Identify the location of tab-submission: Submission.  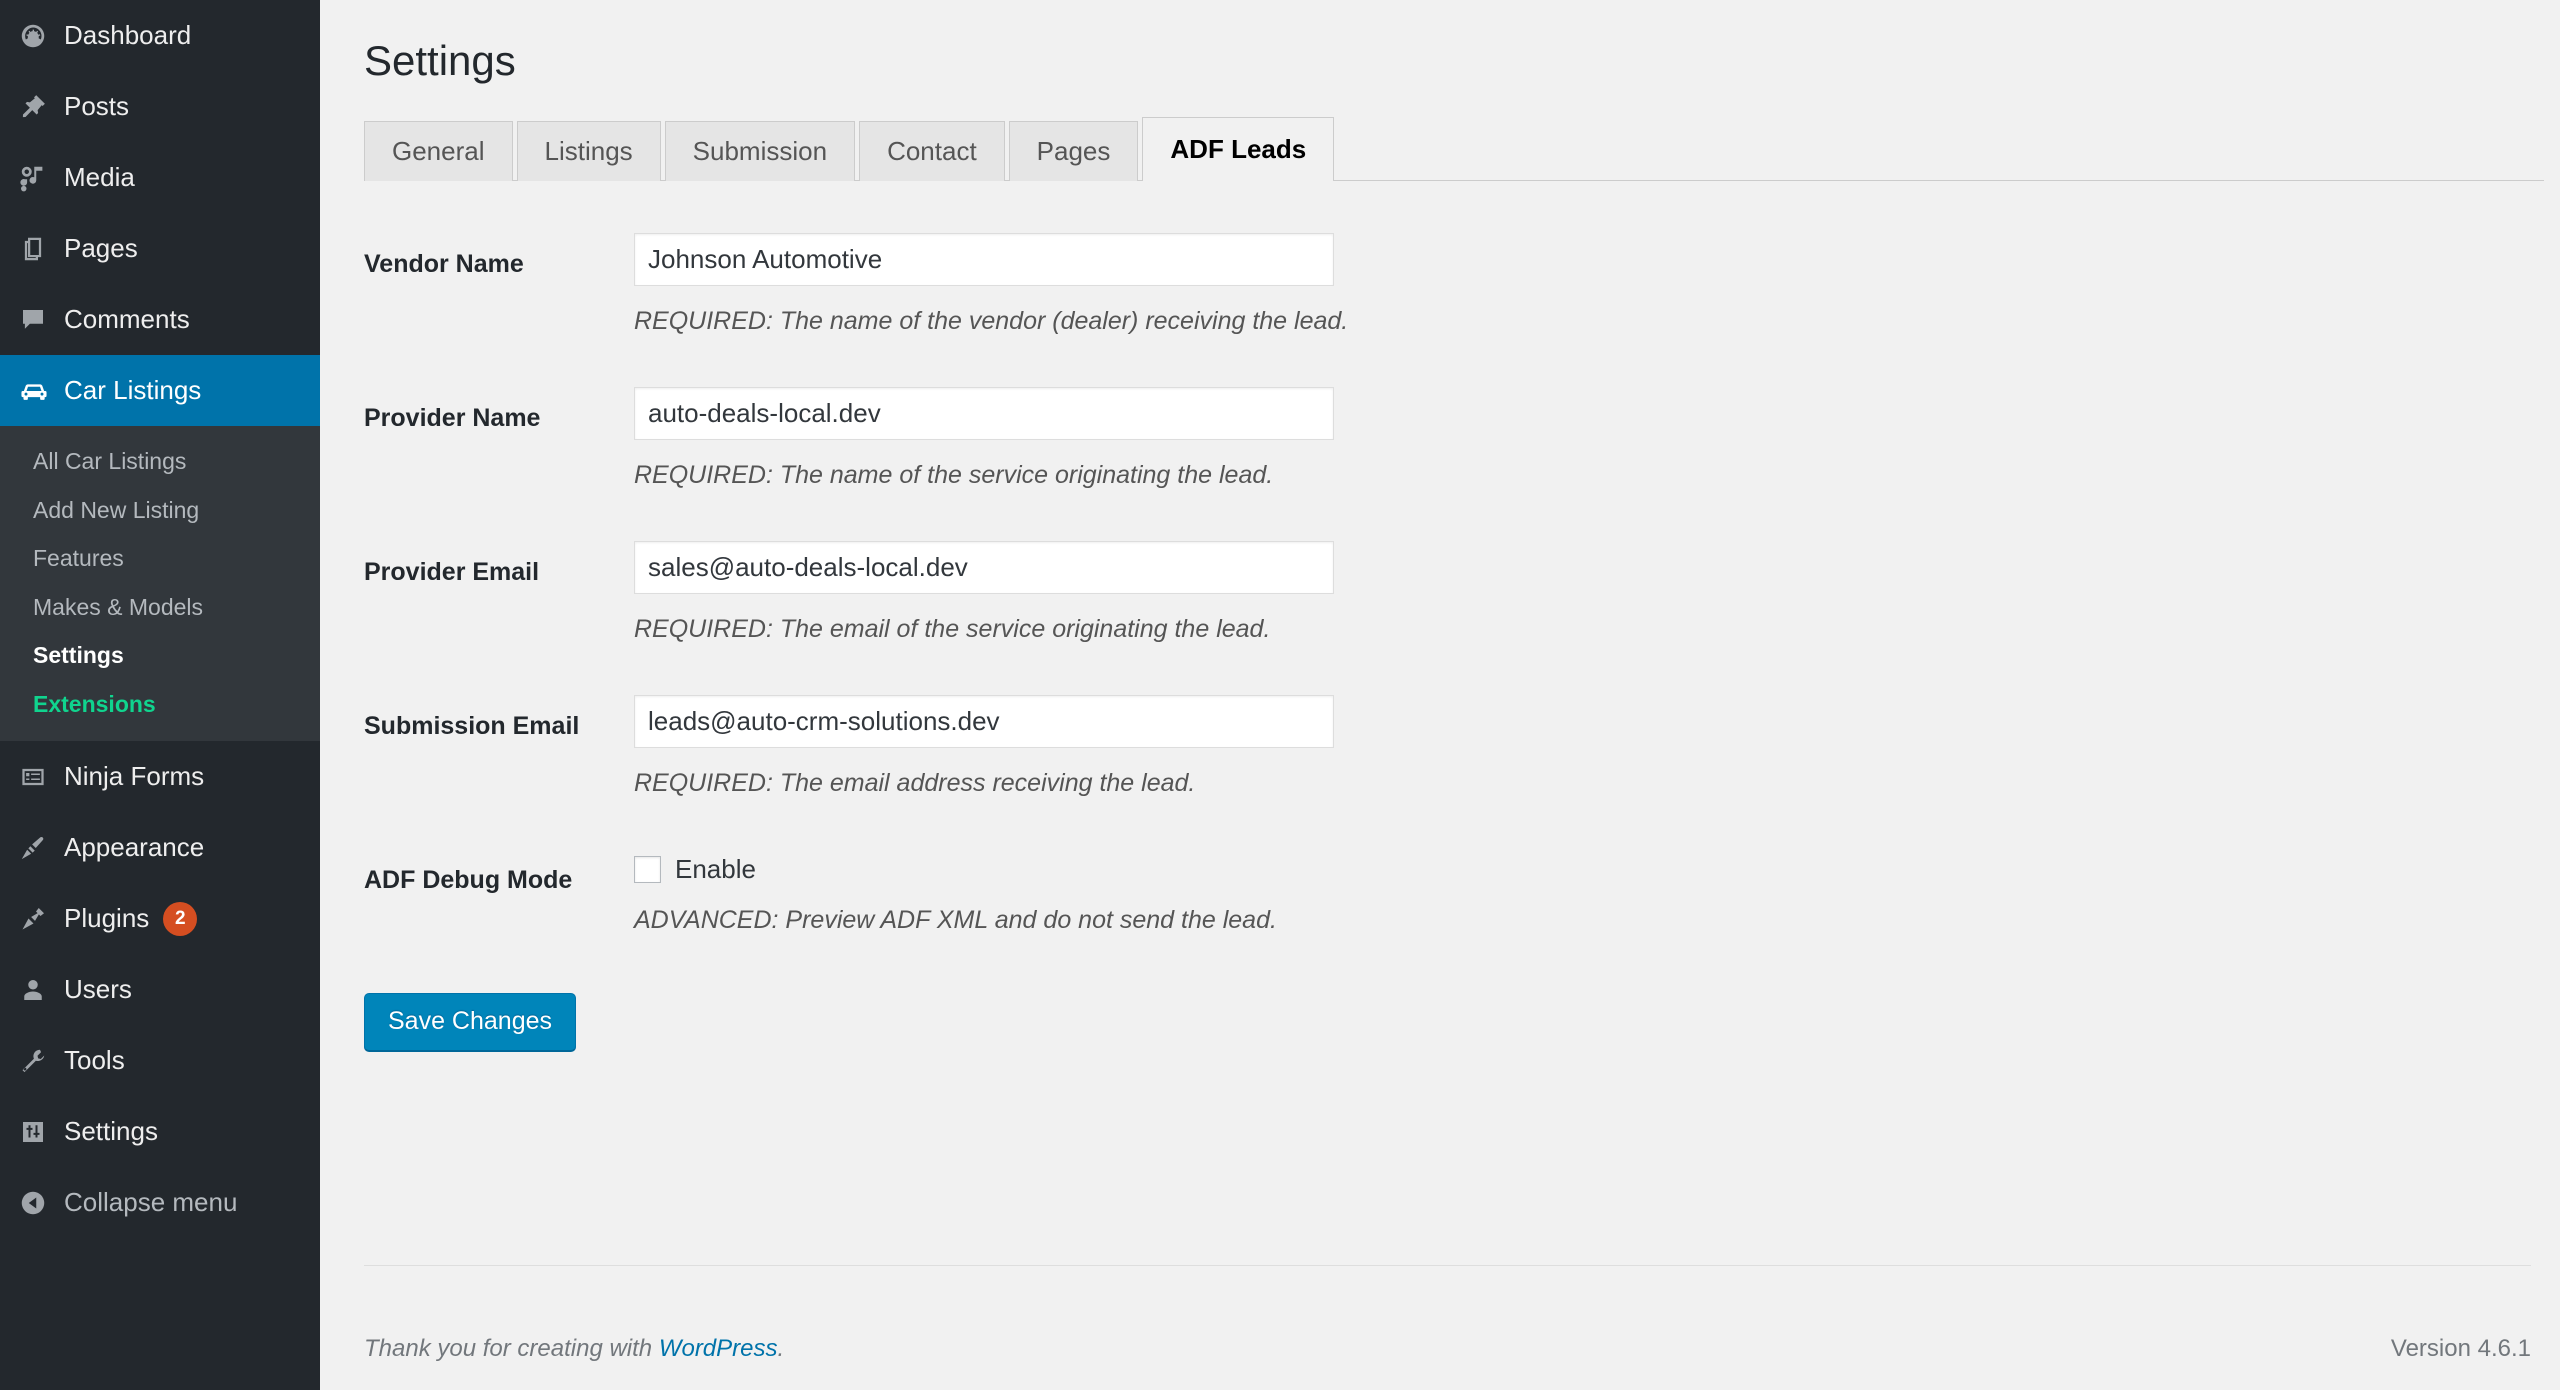
(760, 151).